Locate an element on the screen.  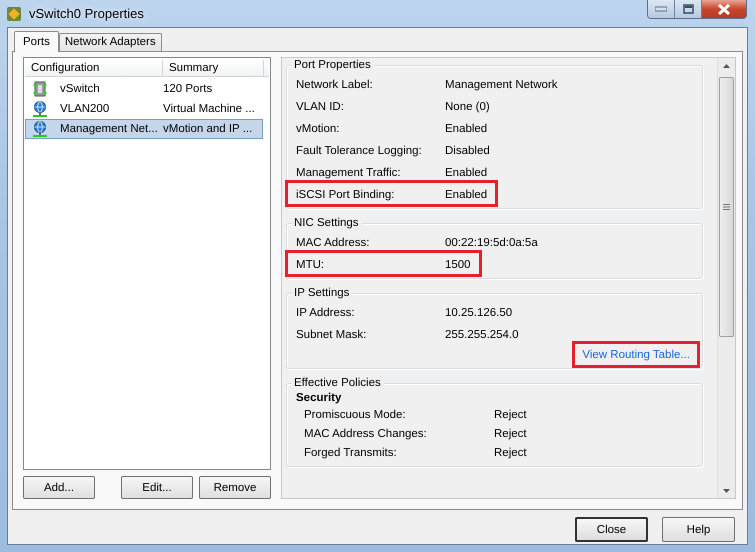
window-title: vSwitch0 Properties is located at coordinates (86, 13).